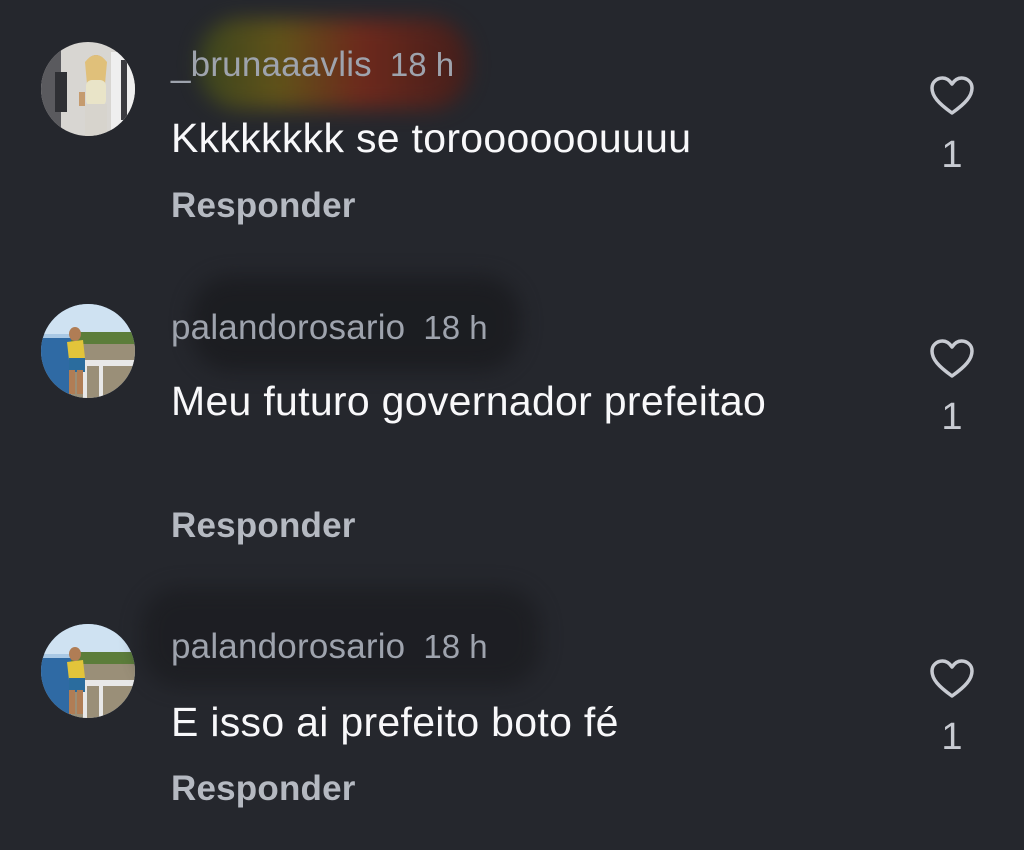 The image size is (1024, 850). I want to click on comment-text: E isso ai prefeito boto fé, so click(395, 722).